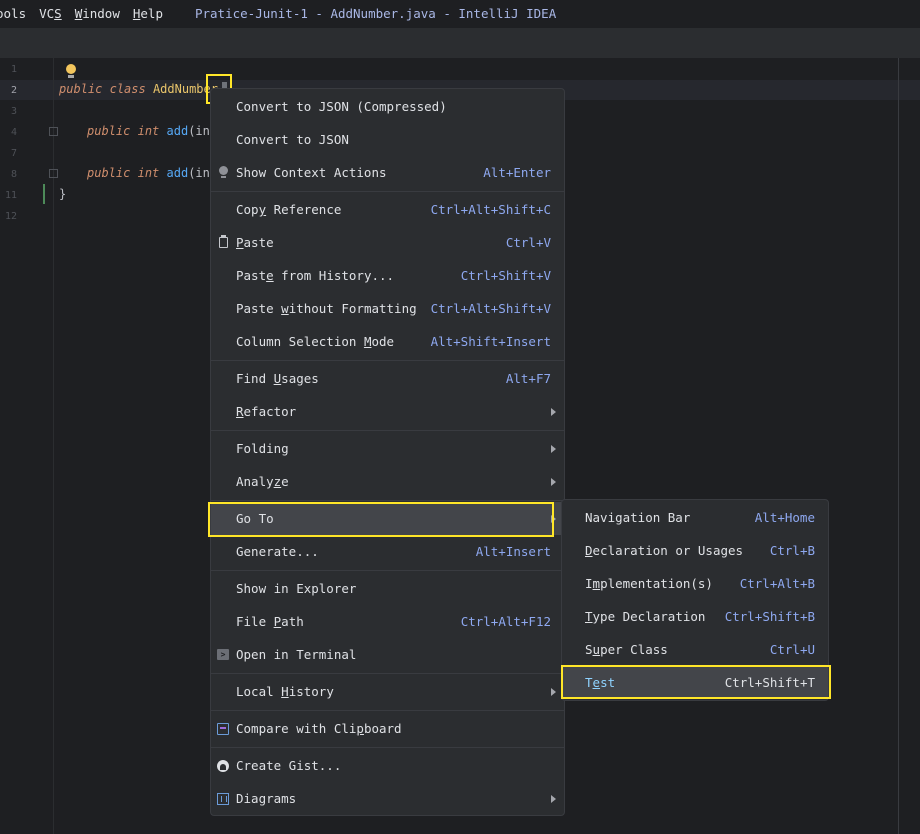  What do you see at coordinates (460, 43) in the screenshot?
I see `editor-tab-strip` at bounding box center [460, 43].